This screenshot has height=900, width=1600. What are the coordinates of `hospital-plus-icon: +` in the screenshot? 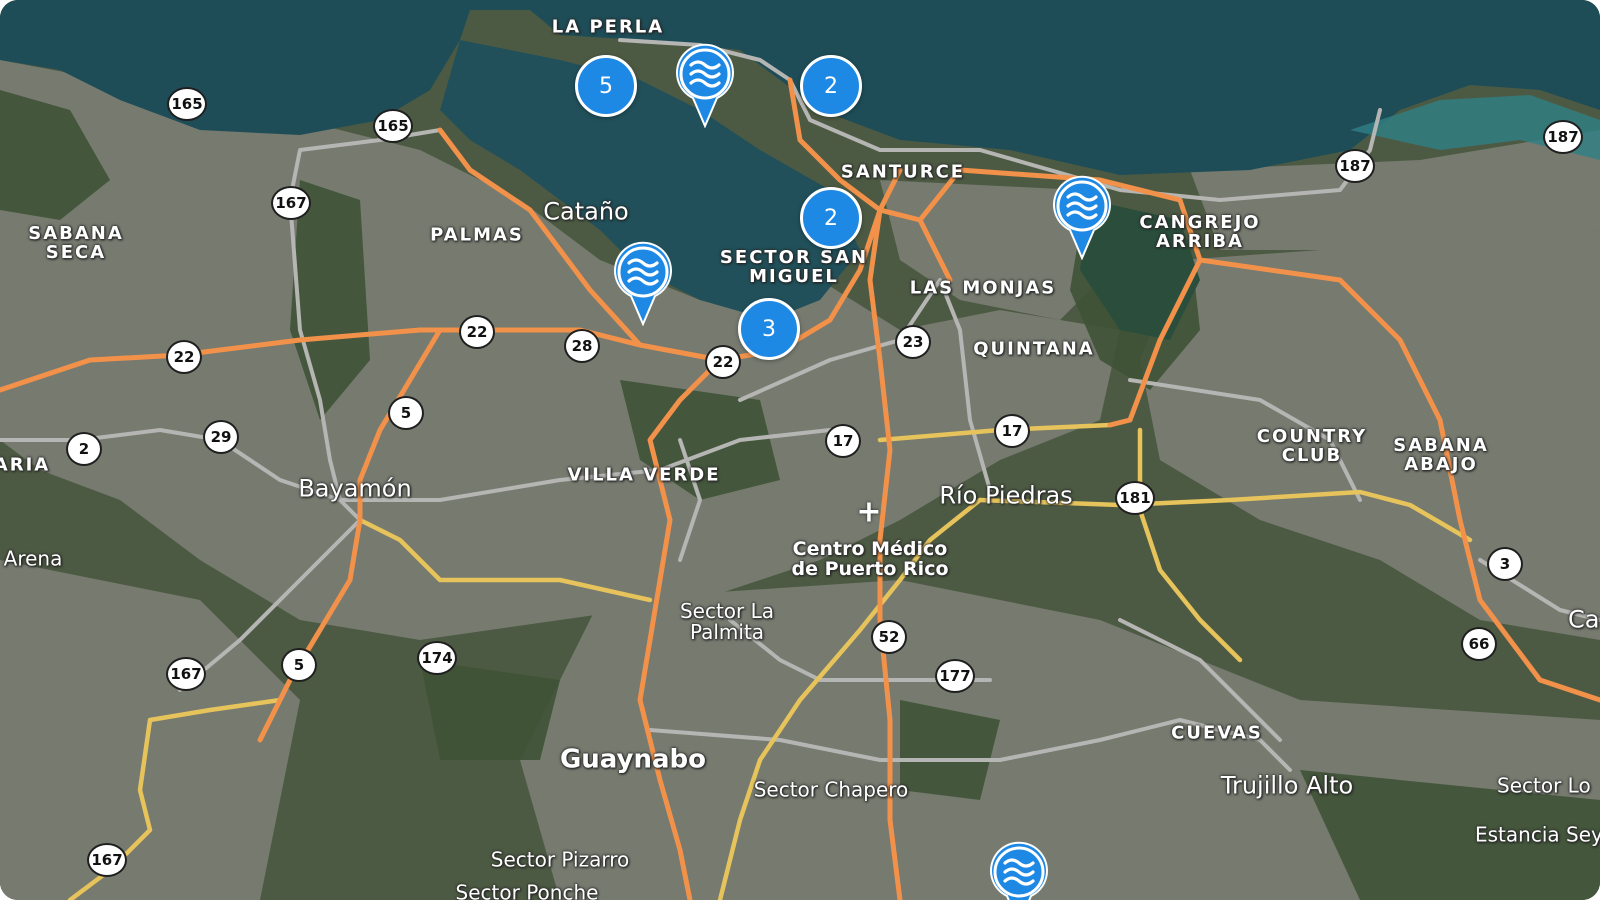 It's located at (868, 512).